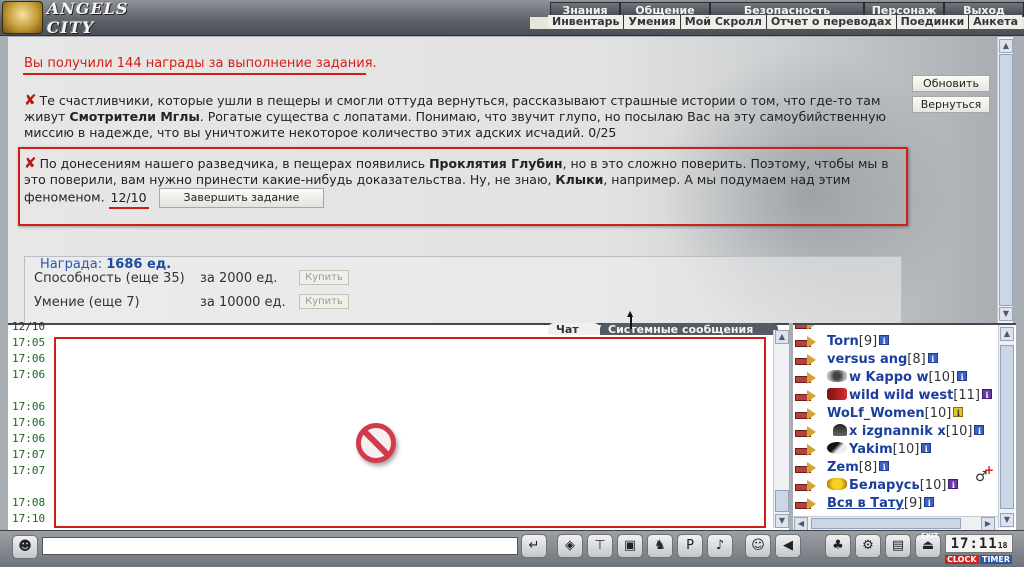  What do you see at coordinates (984, 474) in the screenshot?
I see `add-friend-icon: ♂` at bounding box center [984, 474].